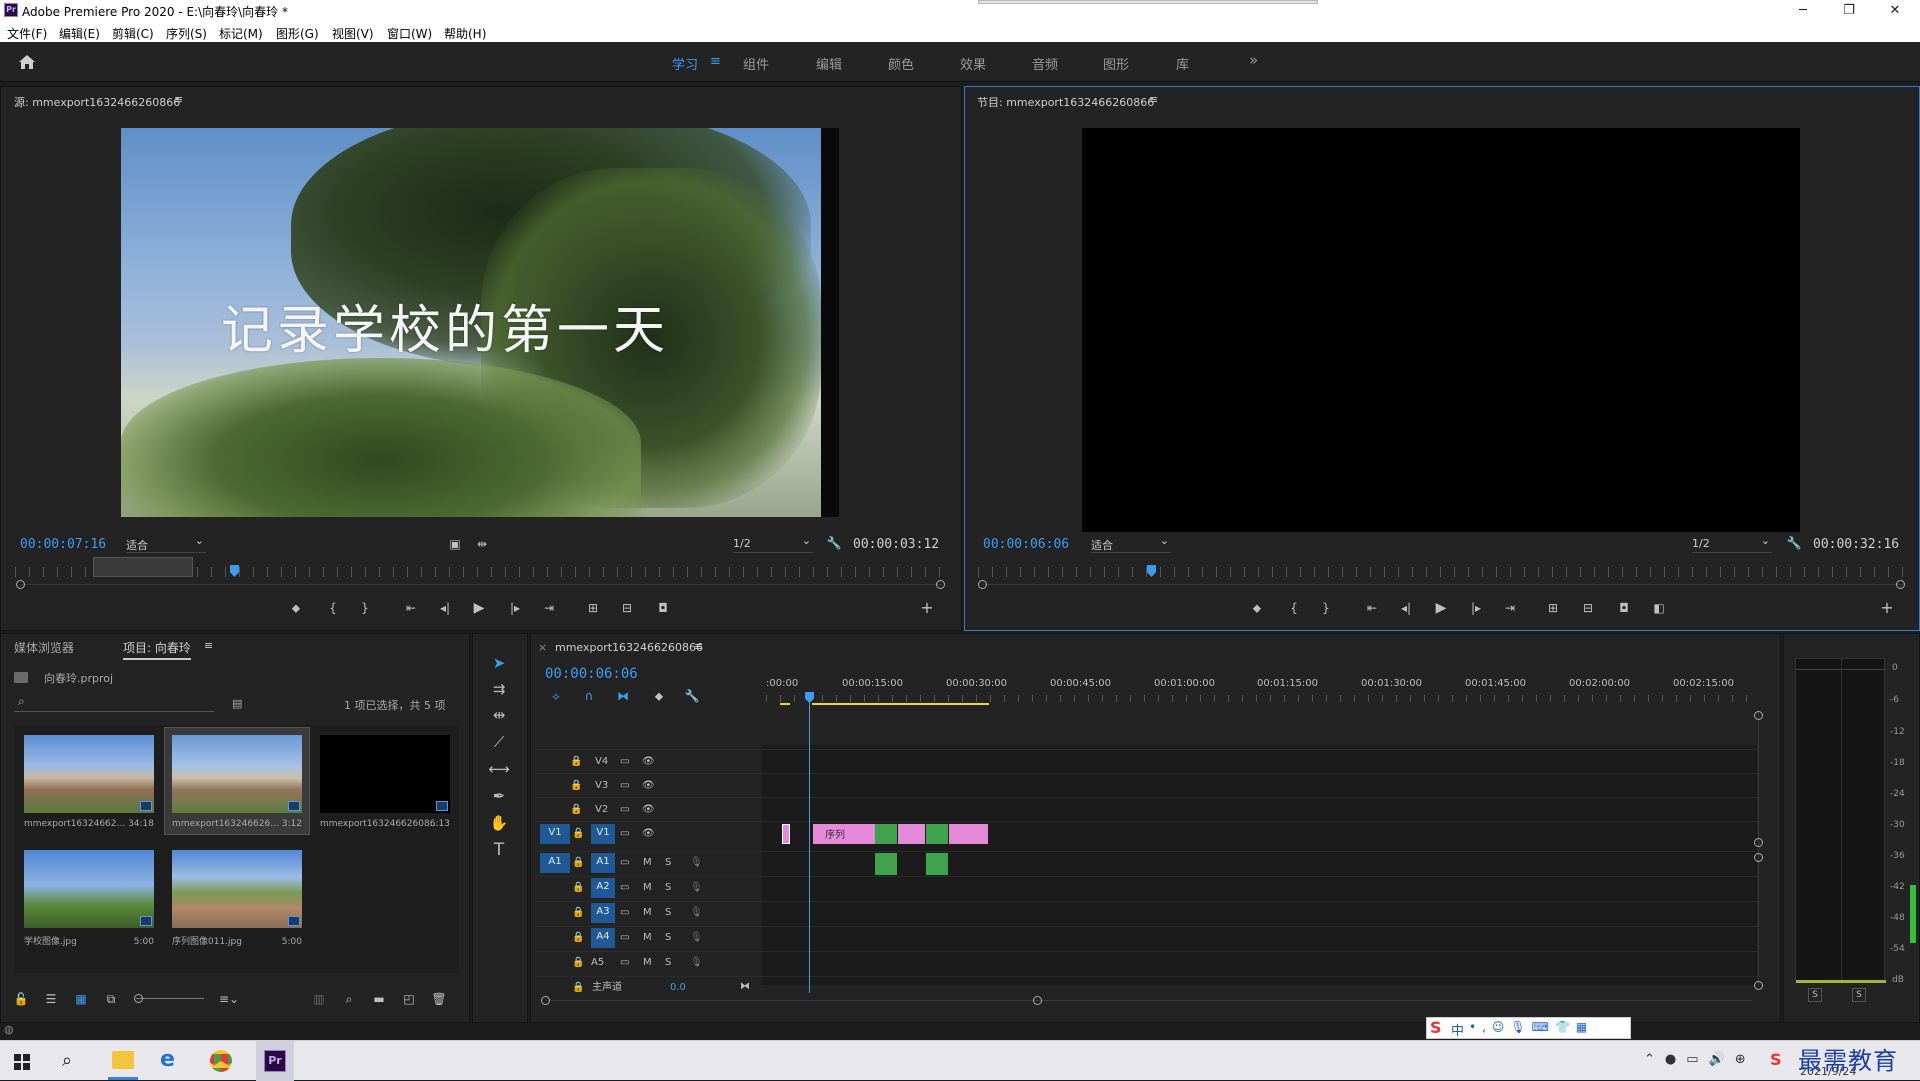 This screenshot has width=1920, height=1081. Describe the element at coordinates (1457, 1029) in the screenshot. I see `ime-mode-label: 中` at that location.